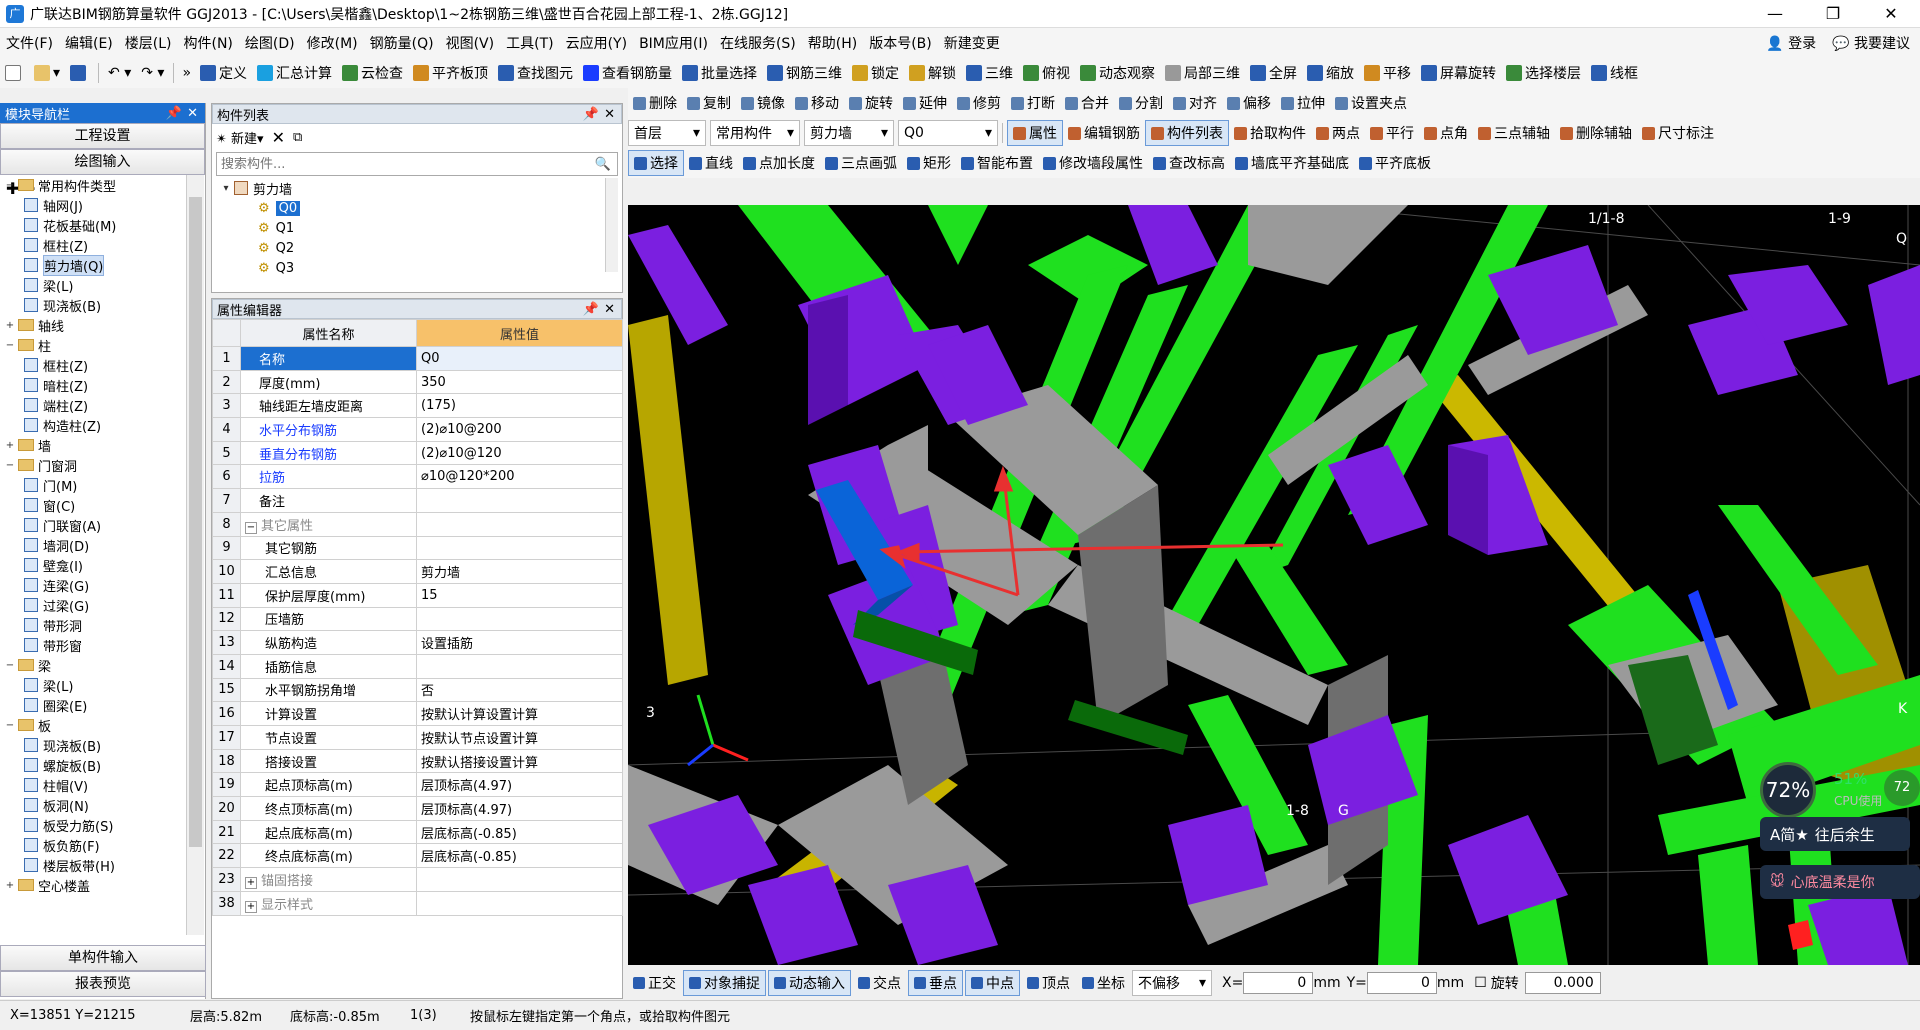 The image size is (1920, 1030). Describe the element at coordinates (1596, 133) in the screenshot. I see `component-btn-8: 删除辅轴` at that location.